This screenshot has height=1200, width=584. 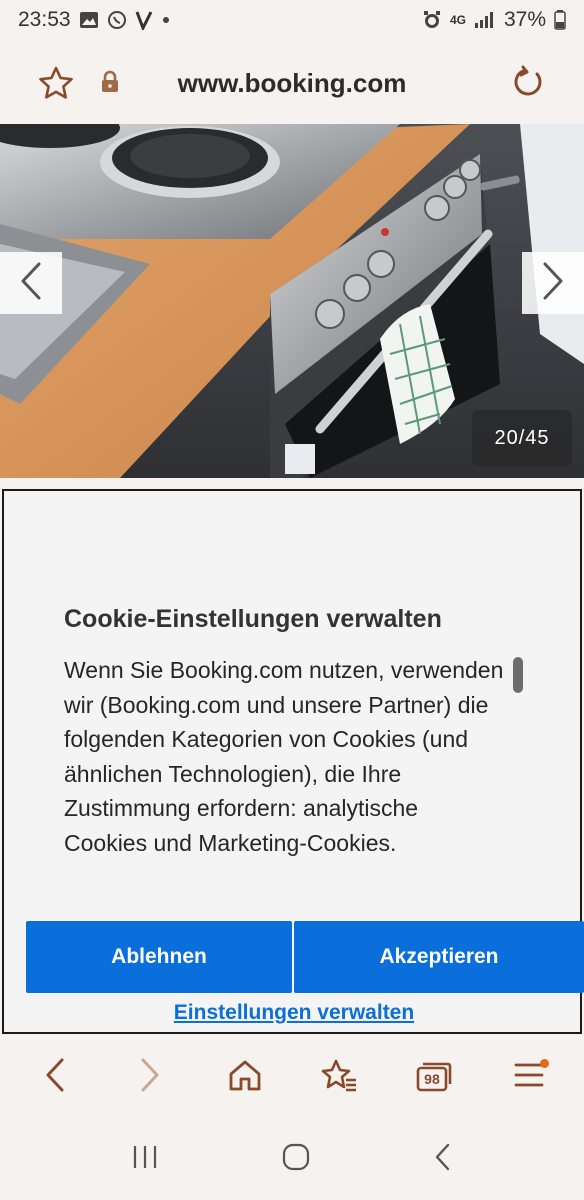 I want to click on system-navigation-bar, so click(x=292, y=1159).